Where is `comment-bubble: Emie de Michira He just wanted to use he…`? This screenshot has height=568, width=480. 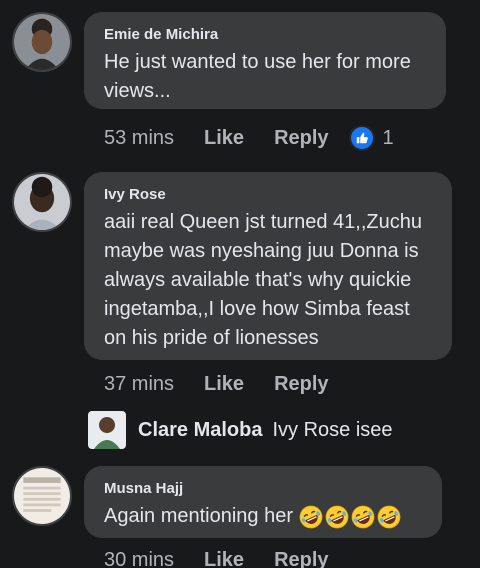 comment-bubble: Emie de Michira He just wanted to use he… is located at coordinates (265, 60).